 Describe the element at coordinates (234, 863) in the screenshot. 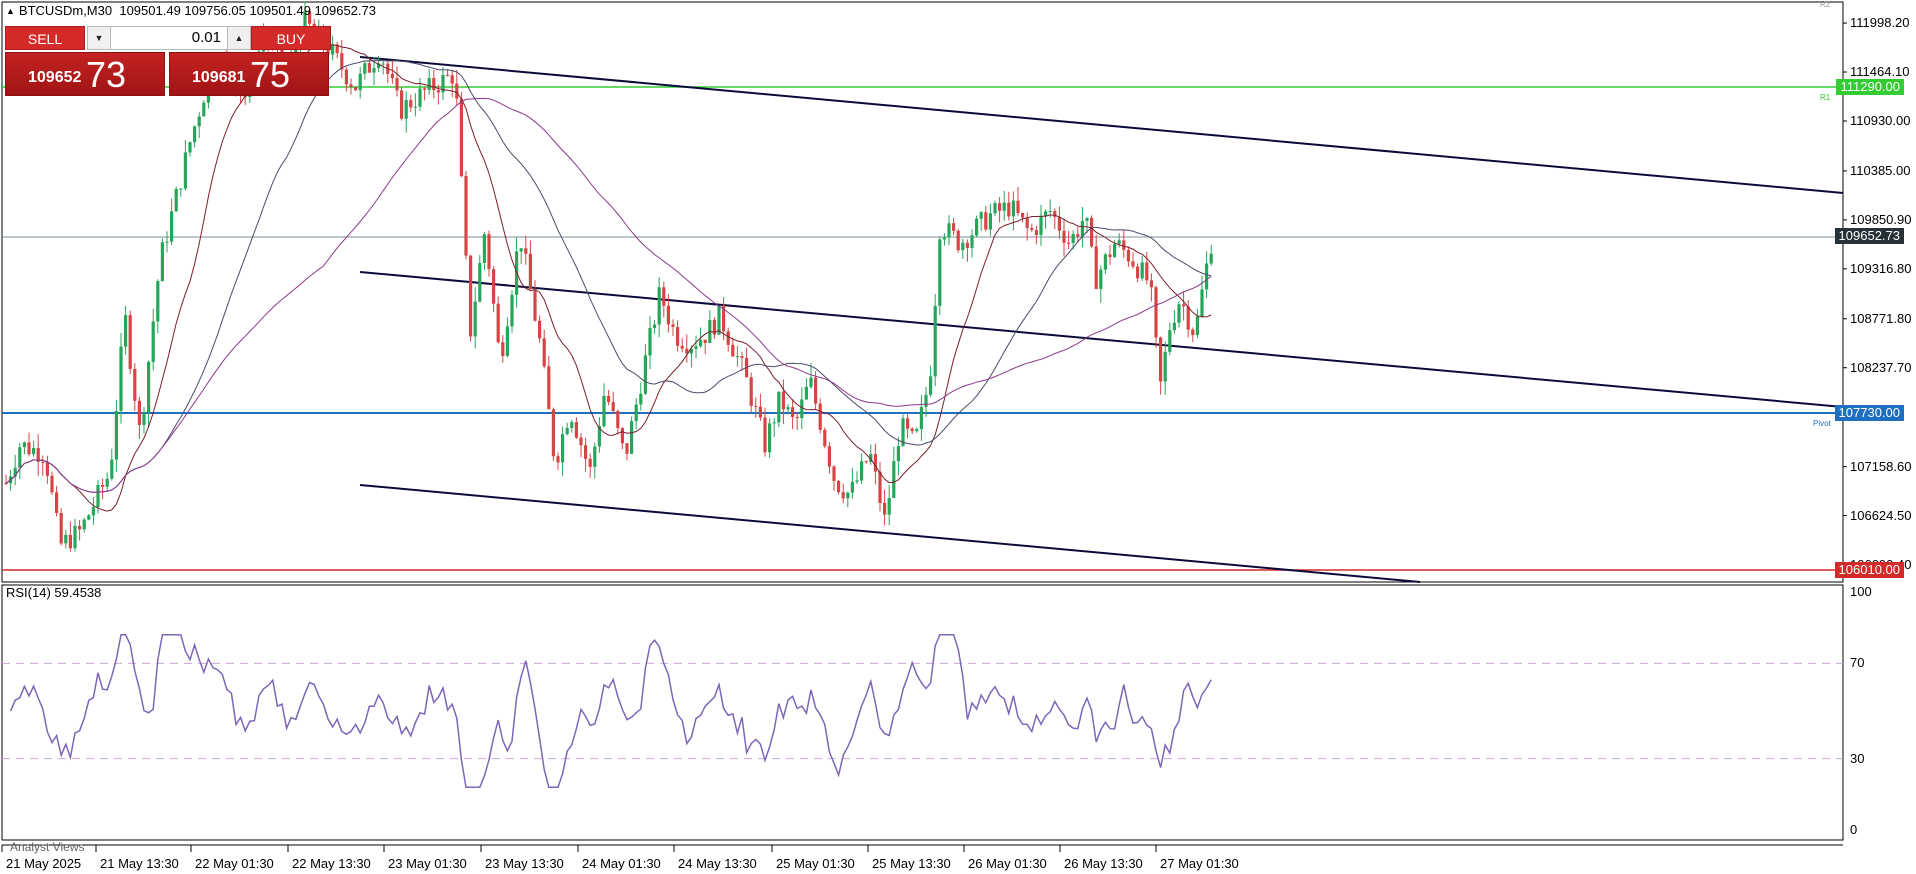

I see `time-tick-label: 22 May 01:30` at that location.